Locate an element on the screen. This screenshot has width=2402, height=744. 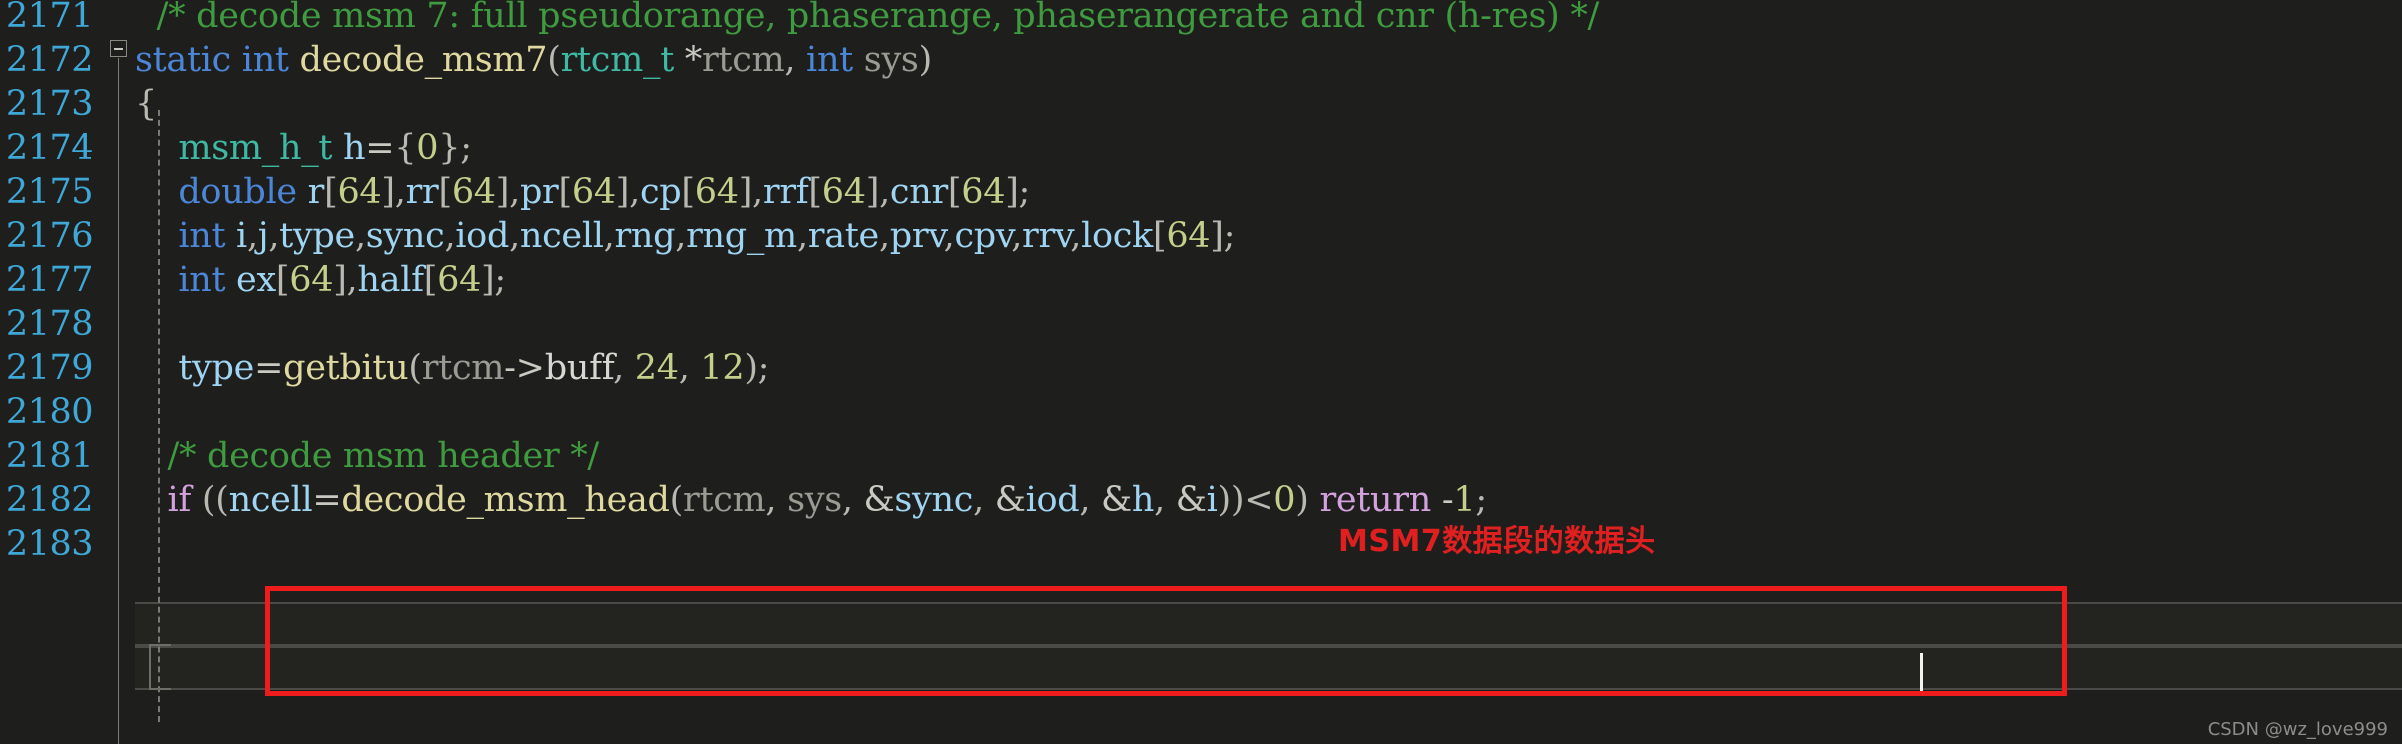
token-var: half is located at coordinates (390, 280).